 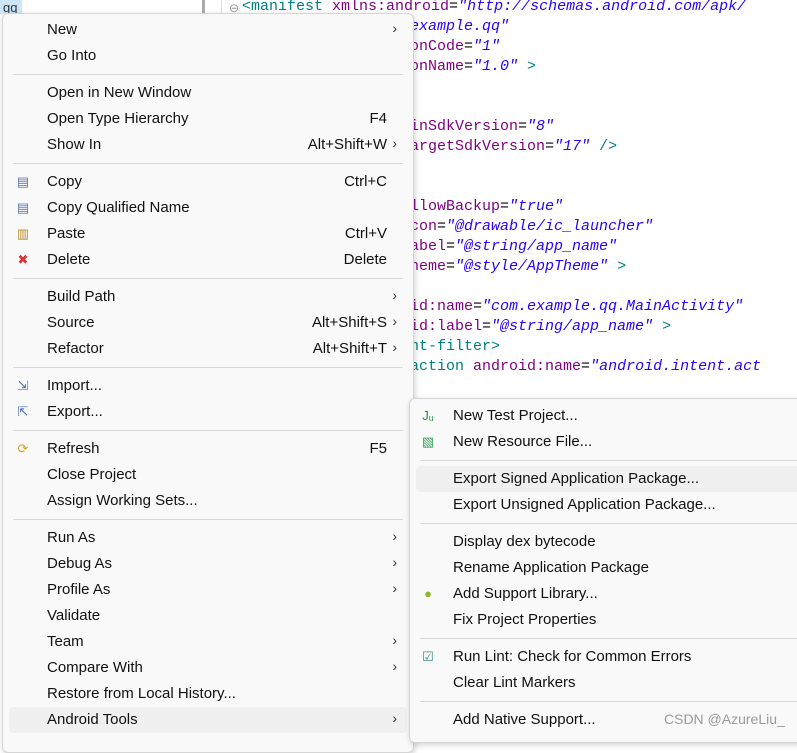 I want to click on menu-item-label: Validate, so click(x=74, y=615).